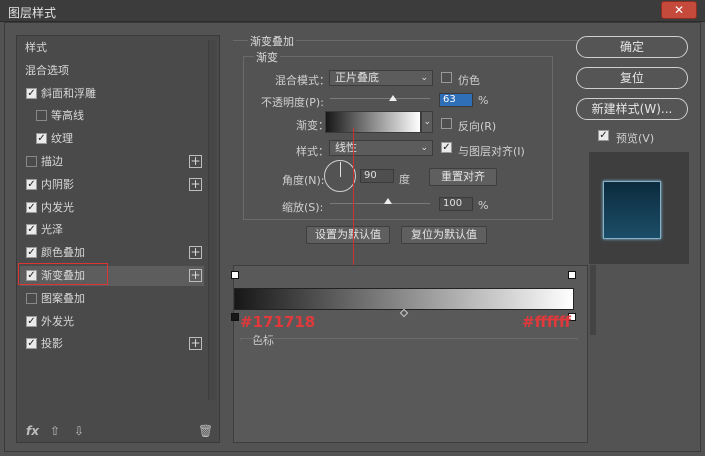 The width and height of the screenshot is (705, 456). What do you see at coordinates (491, 151) in the screenshot?
I see `align-with-layer-label: 与图层对齐(I)` at bounding box center [491, 151].